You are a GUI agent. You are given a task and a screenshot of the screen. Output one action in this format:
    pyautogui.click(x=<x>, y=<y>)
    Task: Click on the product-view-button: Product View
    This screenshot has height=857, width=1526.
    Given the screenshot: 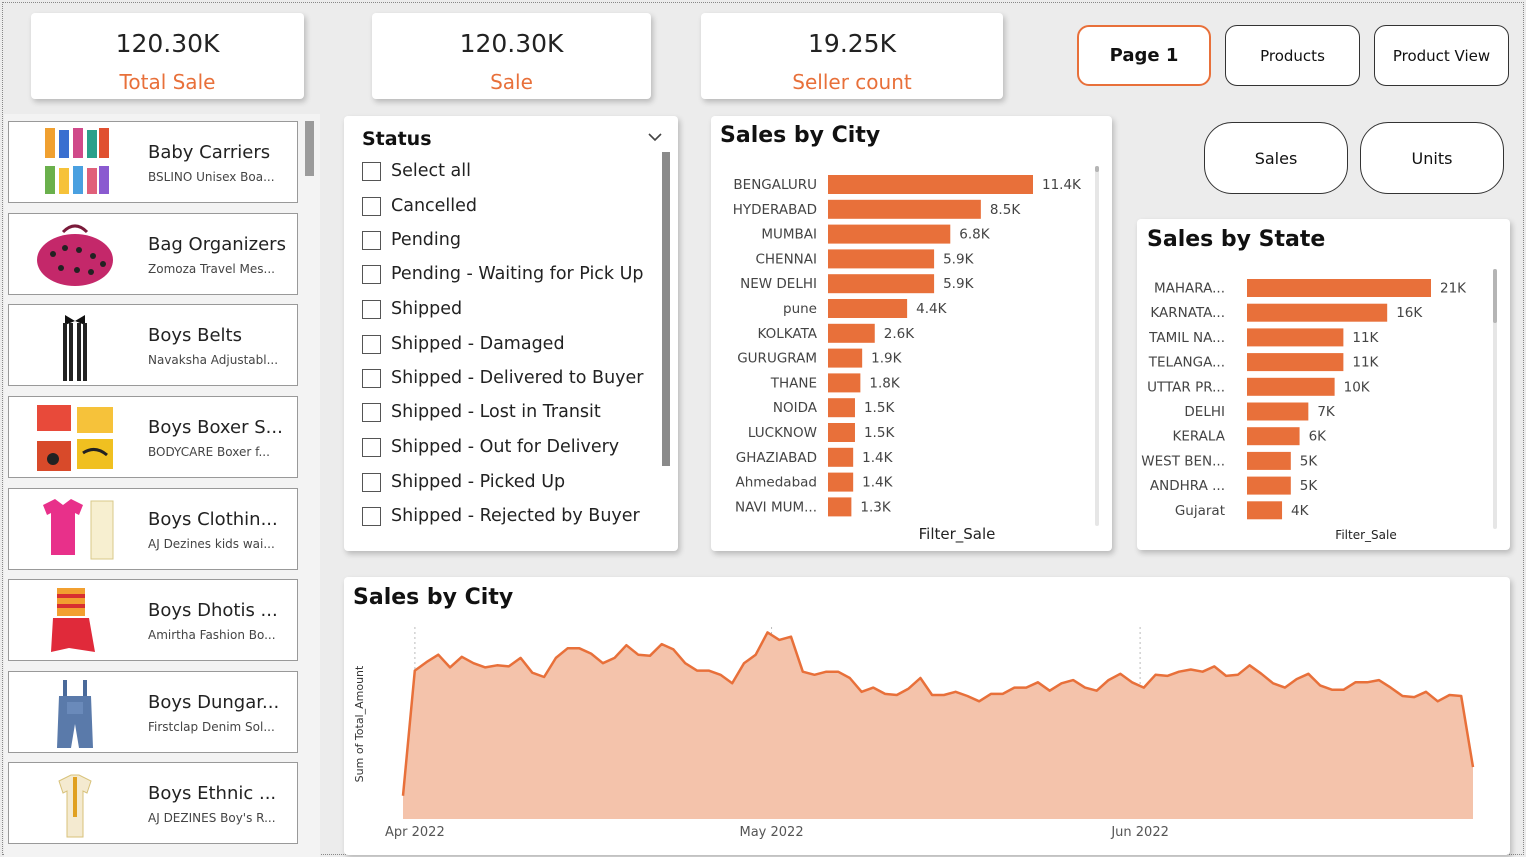 What is the action you would take?
    pyautogui.click(x=1441, y=55)
    